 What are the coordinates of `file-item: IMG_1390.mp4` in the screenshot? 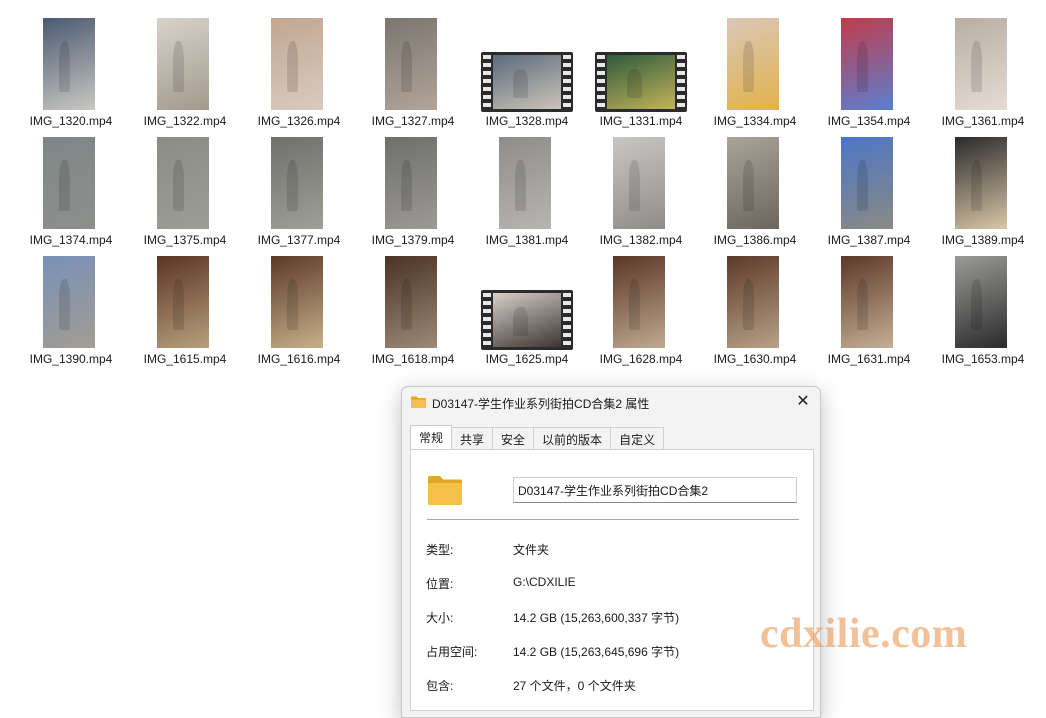 It's located at (71, 315).